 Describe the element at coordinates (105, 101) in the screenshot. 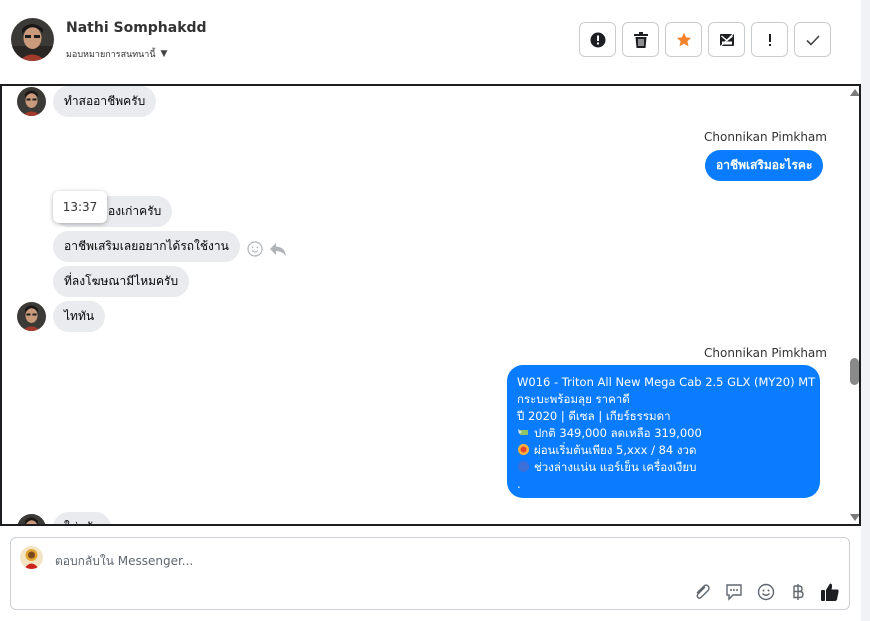

I see `incoming-message: ทำสออาชีพครับ` at that location.